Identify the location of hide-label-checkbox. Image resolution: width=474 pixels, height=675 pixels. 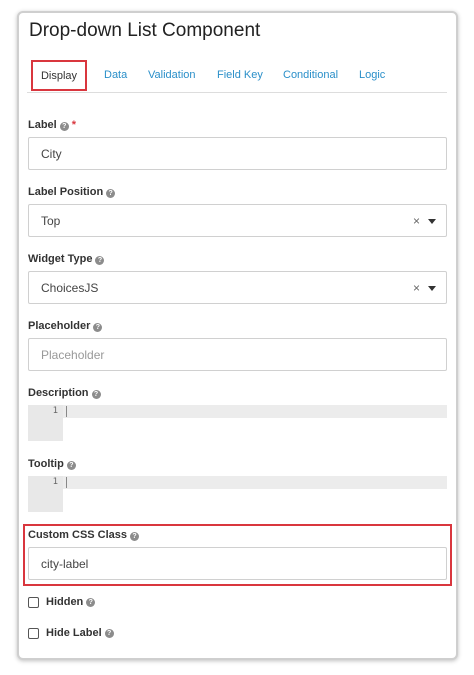
(33, 633).